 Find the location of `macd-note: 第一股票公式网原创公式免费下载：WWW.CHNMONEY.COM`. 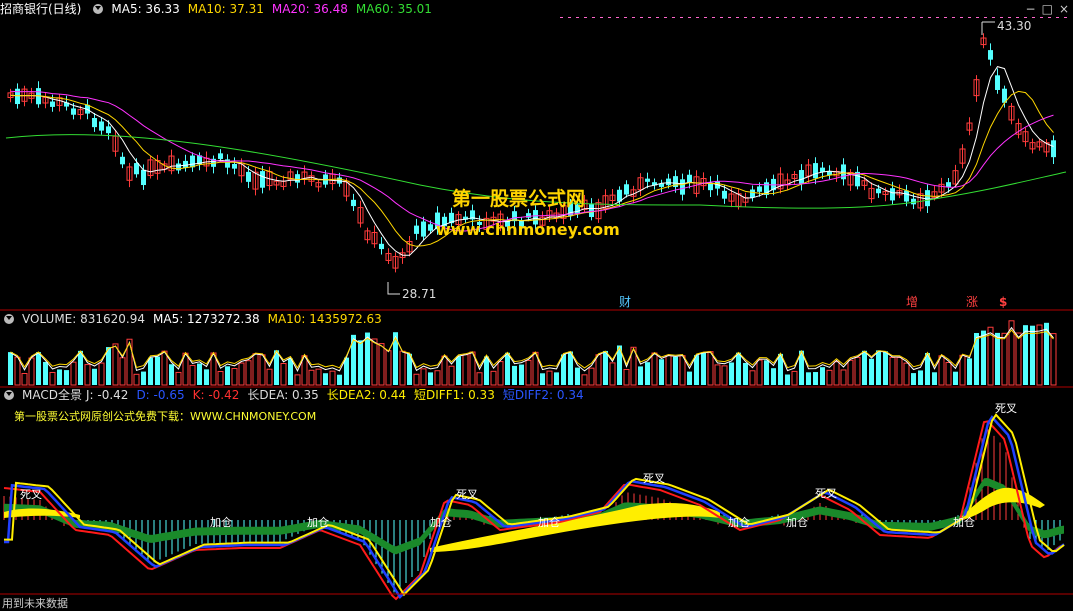

macd-note: 第一股票公式网原创公式免费下载：WWW.CHNMONEY.COM is located at coordinates (165, 416).